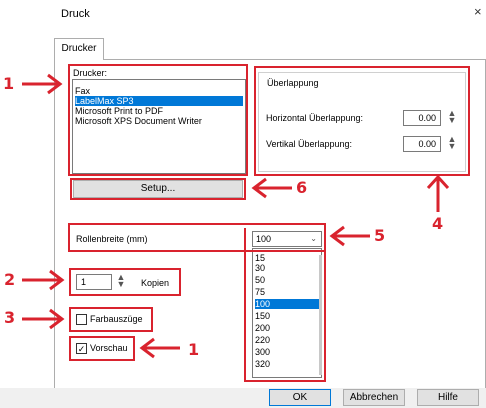 The image size is (486, 408). What do you see at coordinates (10, 279) in the screenshot?
I see `annotation-number: 2` at bounding box center [10, 279].